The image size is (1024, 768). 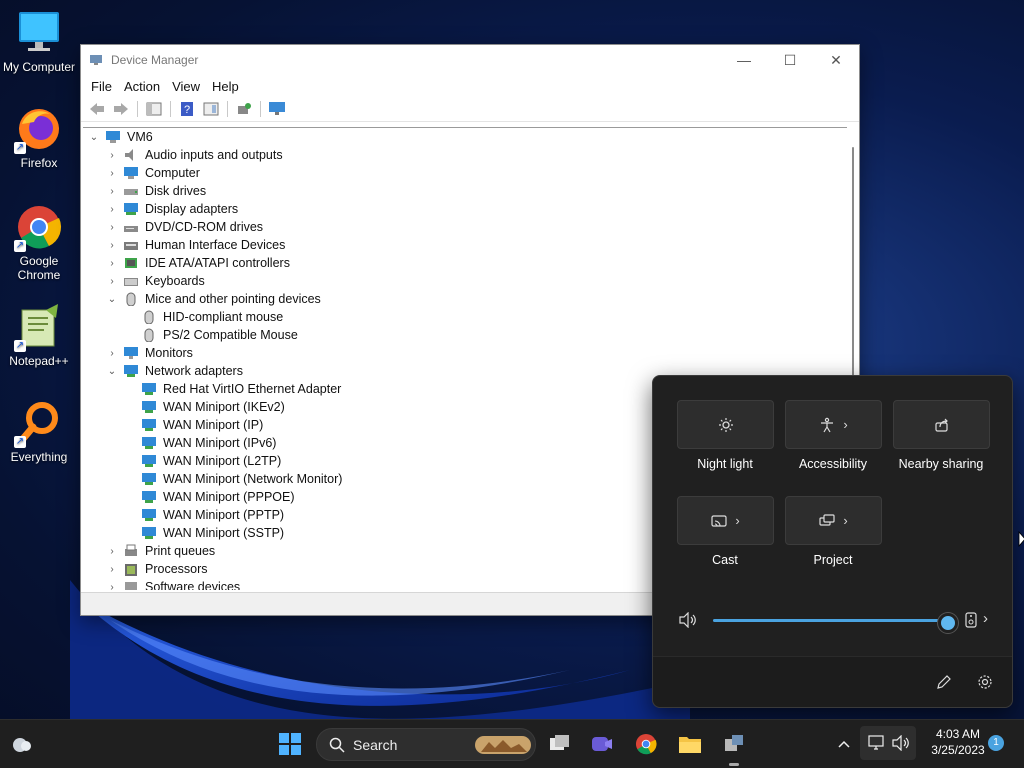 I want to click on system-tray-quick-settings-button, so click(x=888, y=743).